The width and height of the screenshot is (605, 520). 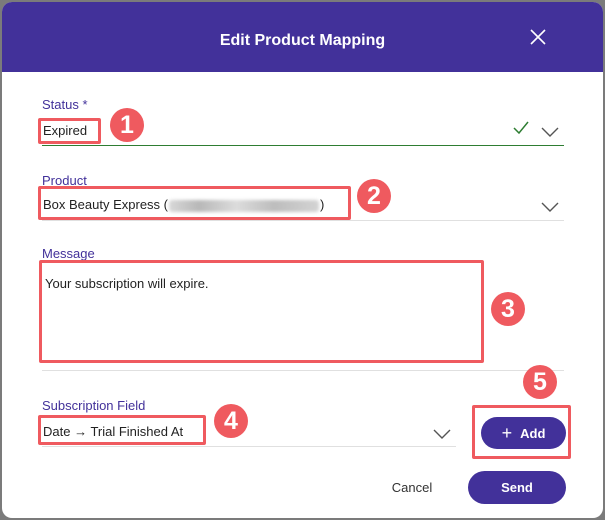 What do you see at coordinates (127, 125) in the screenshot?
I see `annotation-badge-1: 1` at bounding box center [127, 125].